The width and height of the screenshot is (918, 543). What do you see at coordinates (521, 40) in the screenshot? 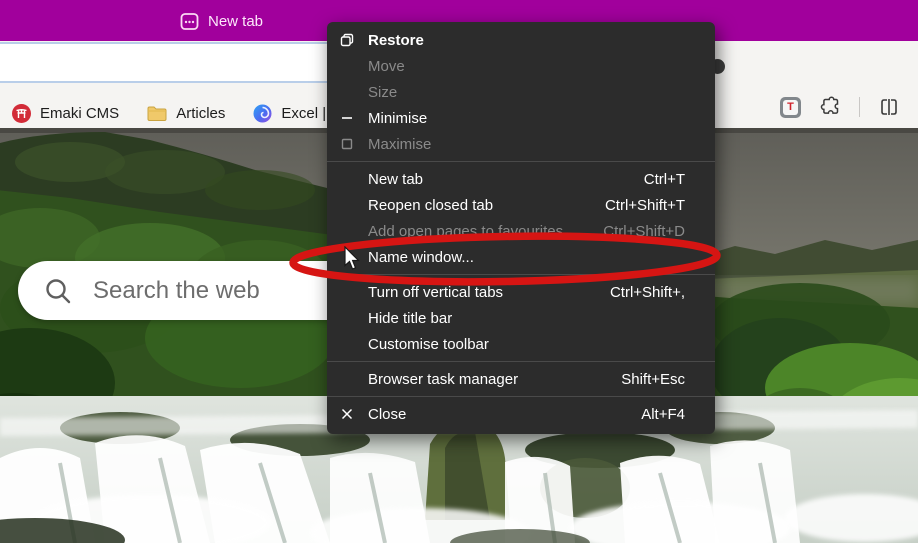
I see `menu-item-restore: Restore` at bounding box center [521, 40].